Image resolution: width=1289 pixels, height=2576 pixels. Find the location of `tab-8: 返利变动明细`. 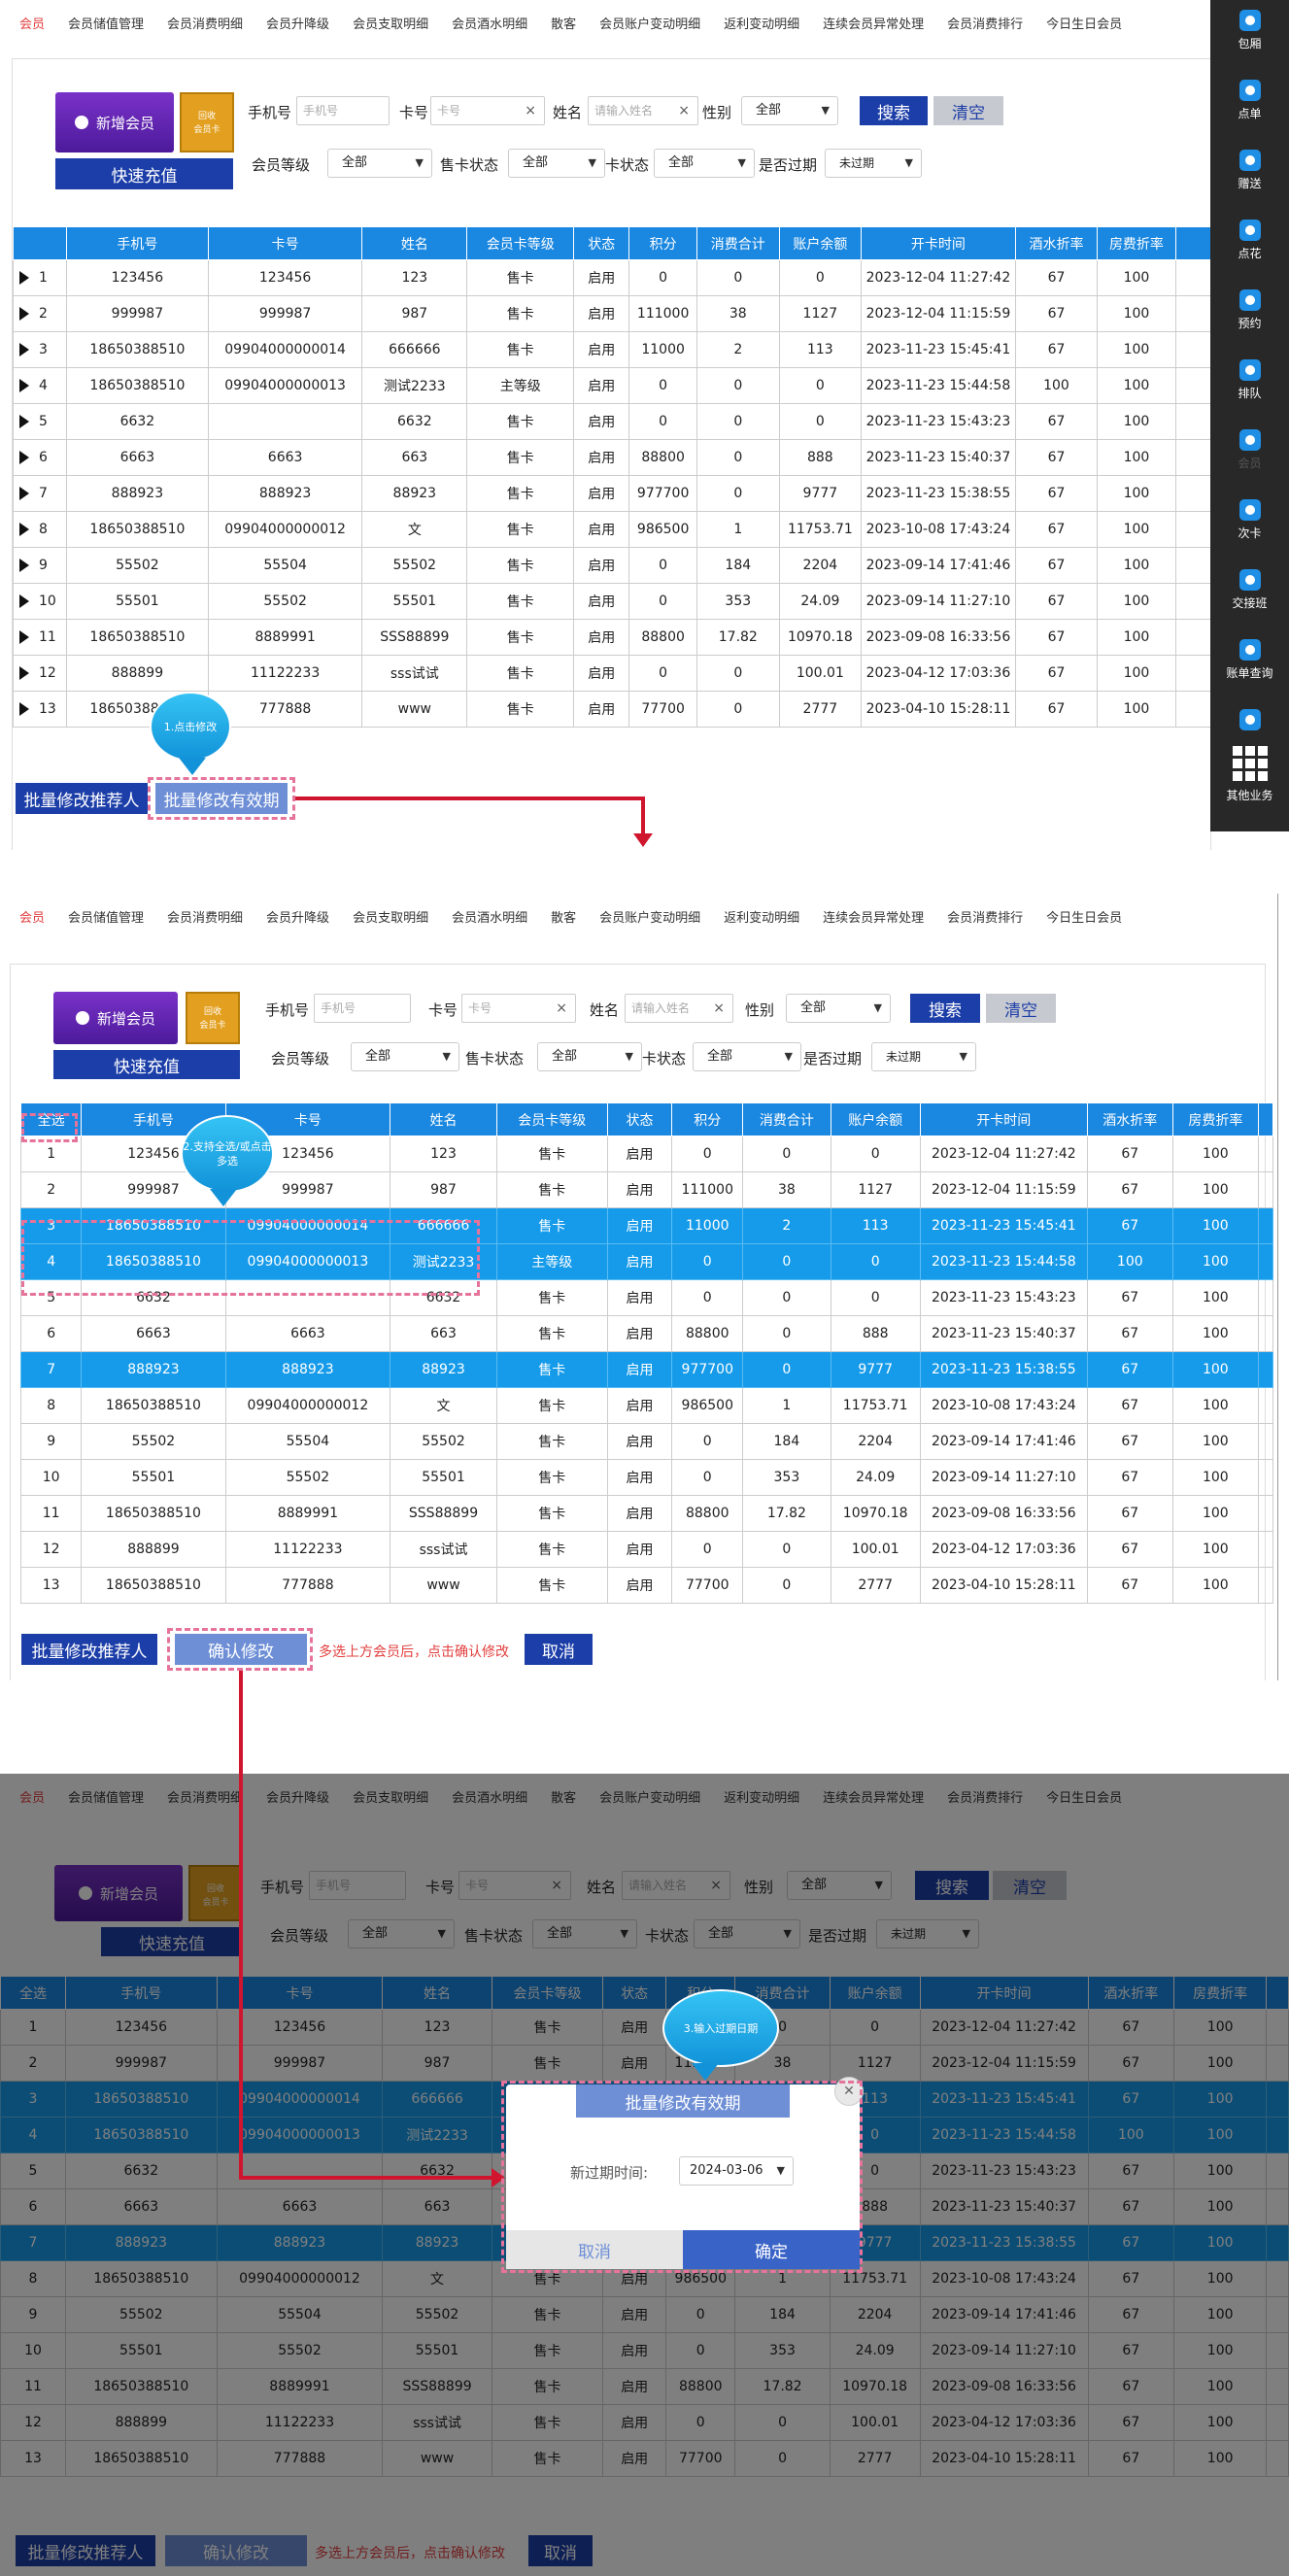

tab-8: 返利变动明细 is located at coordinates (761, 916).